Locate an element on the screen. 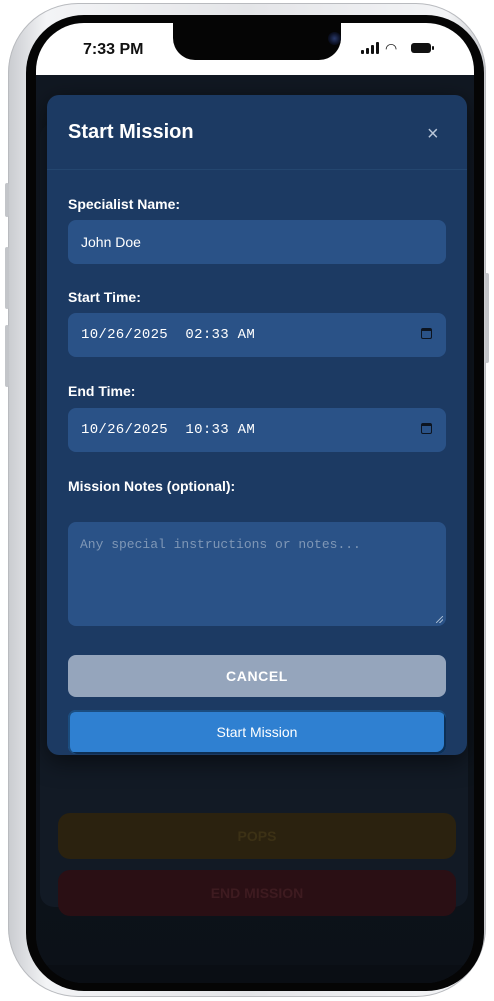 This screenshot has width=494, height=1001. pops-button: POPS is located at coordinates (257, 836).